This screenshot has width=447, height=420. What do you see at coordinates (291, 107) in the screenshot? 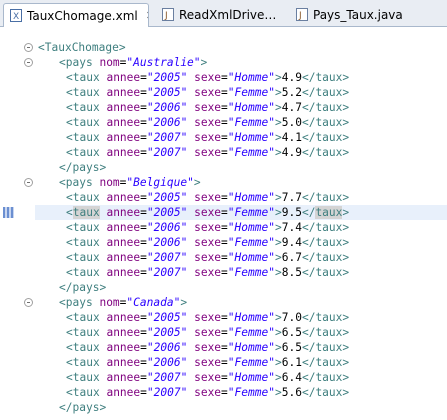
I see `taux-value: 4.7` at bounding box center [291, 107].